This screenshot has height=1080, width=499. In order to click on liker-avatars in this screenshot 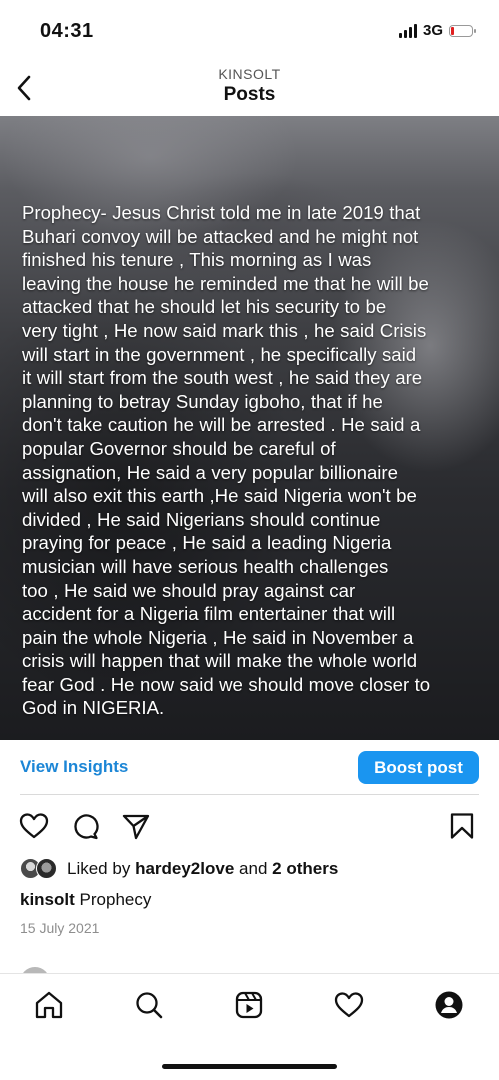, I will do `click(42, 869)`.